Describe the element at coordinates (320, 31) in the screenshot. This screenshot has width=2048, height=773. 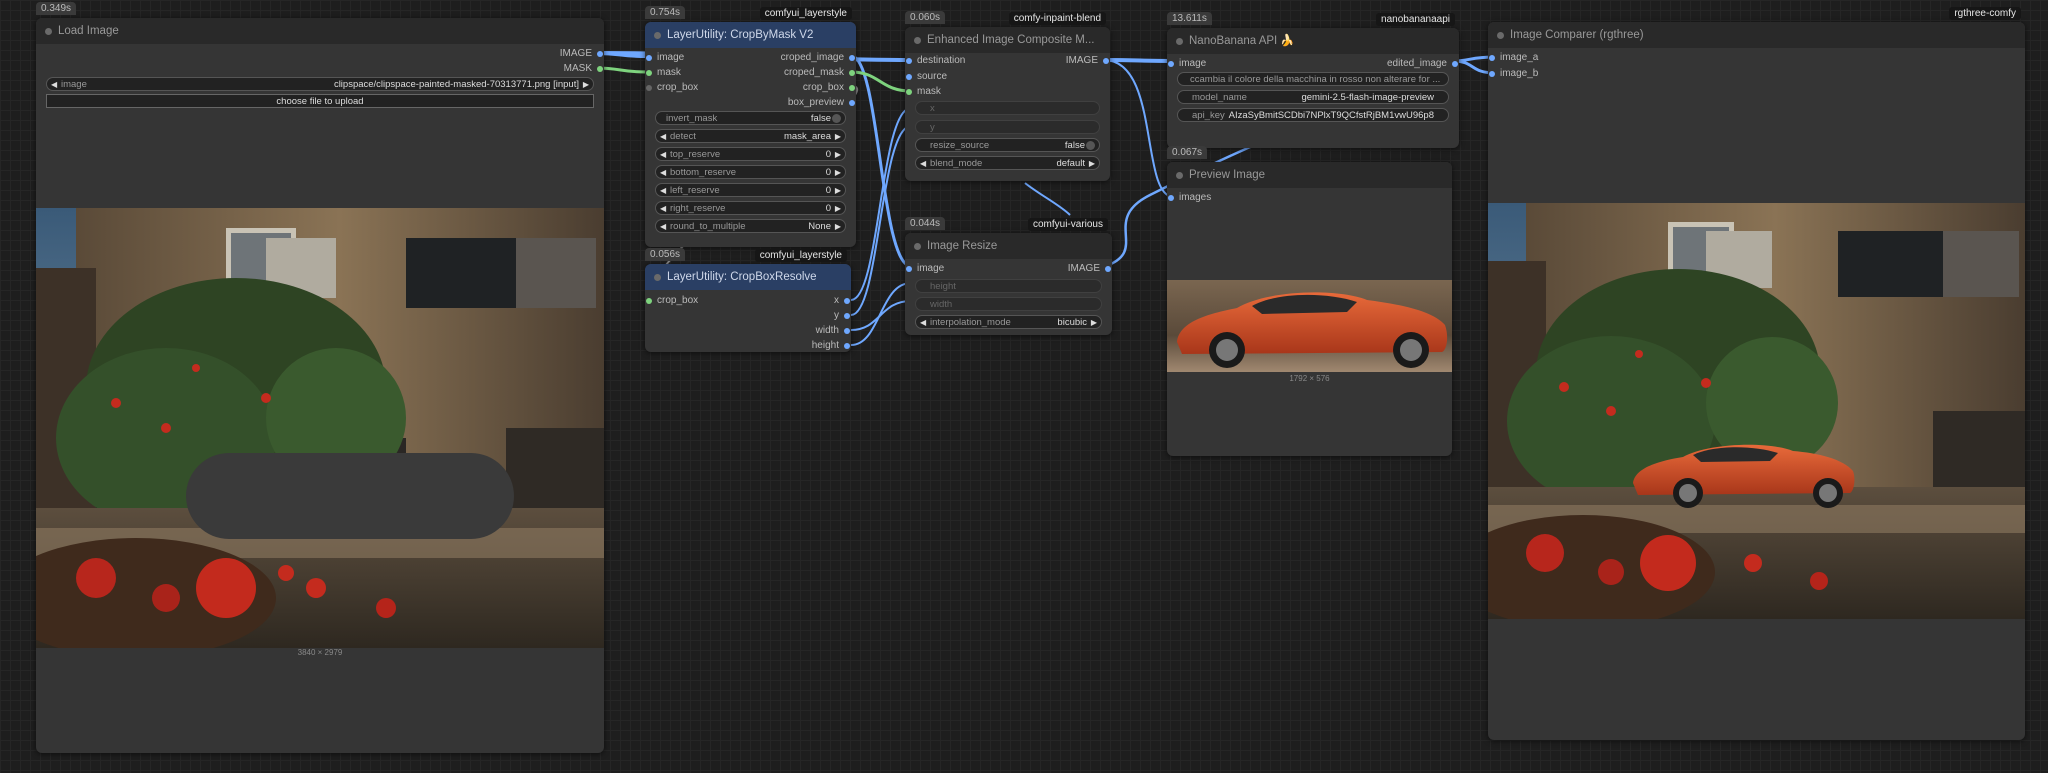
I see `node-title: Load Image` at that location.